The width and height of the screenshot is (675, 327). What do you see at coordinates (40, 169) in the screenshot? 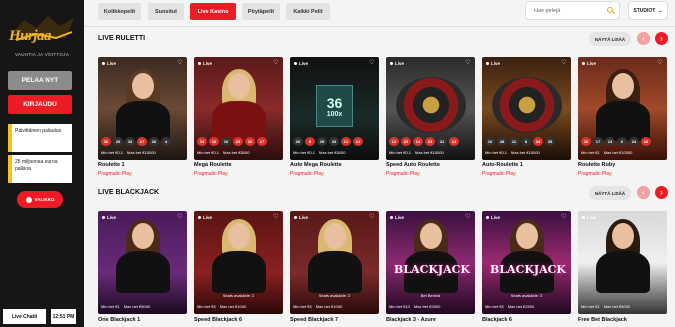
I see `promo-rewards: 25 miljoonaa euroa palkioa` at bounding box center [40, 169].